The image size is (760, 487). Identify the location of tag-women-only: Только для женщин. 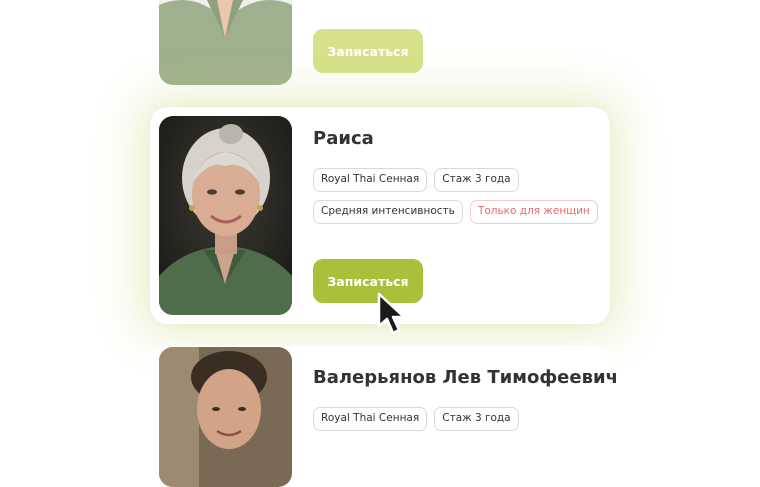
(533, 212).